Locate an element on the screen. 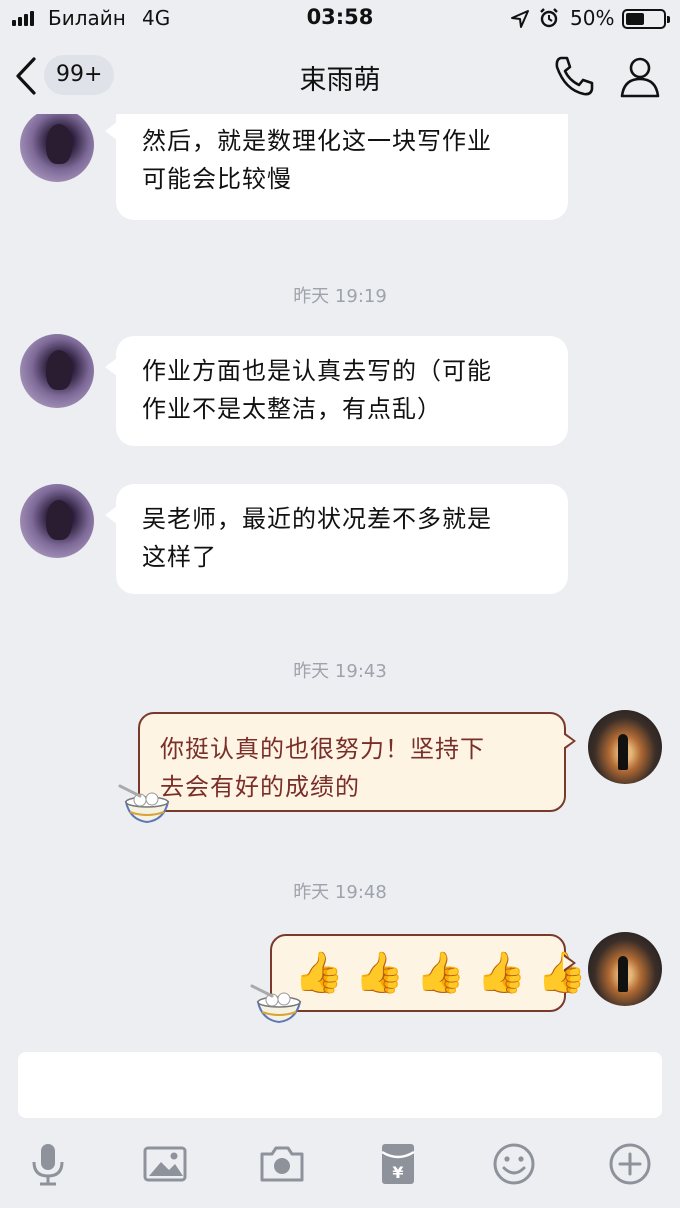 The image size is (680, 1208). battery-icon is located at coordinates (646, 19).